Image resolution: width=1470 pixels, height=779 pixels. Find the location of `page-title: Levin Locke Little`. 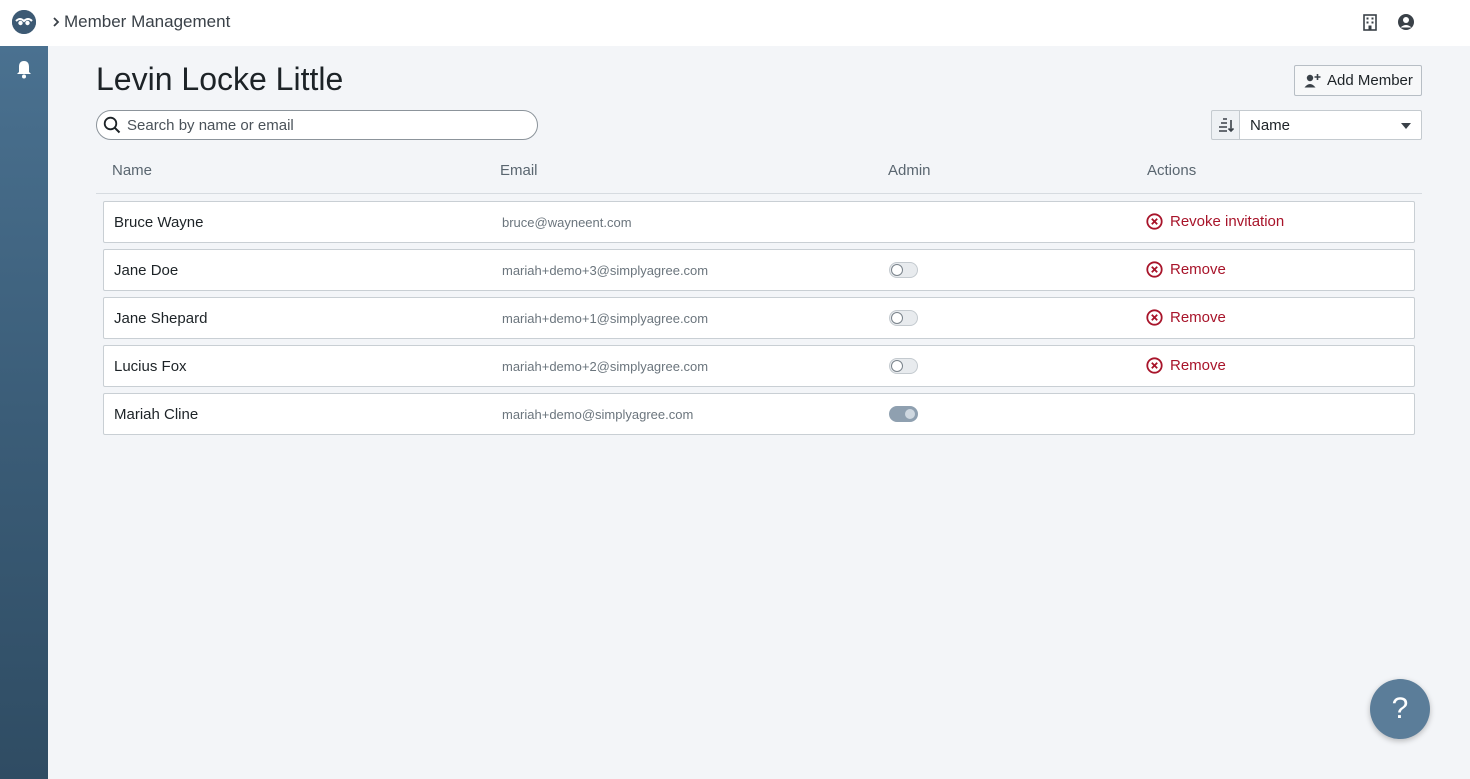

page-title: Levin Locke Little is located at coordinates (220, 79).